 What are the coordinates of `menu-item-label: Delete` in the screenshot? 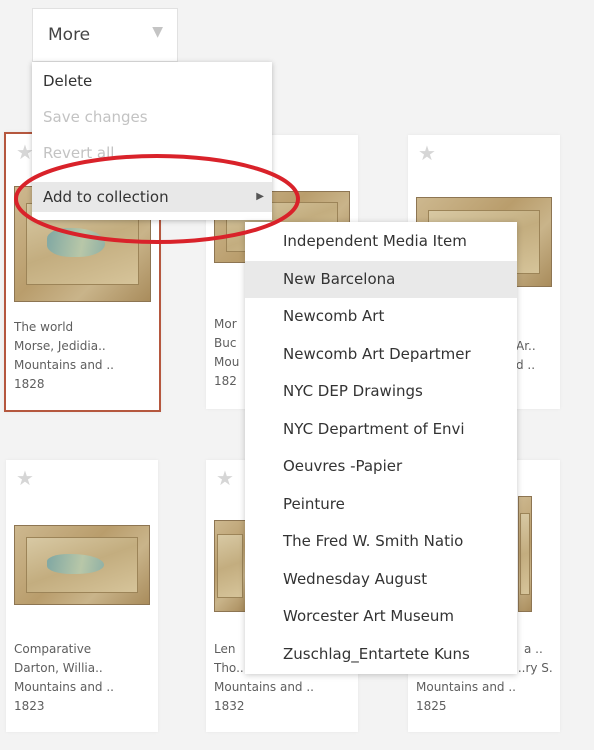 It's located at (68, 81).